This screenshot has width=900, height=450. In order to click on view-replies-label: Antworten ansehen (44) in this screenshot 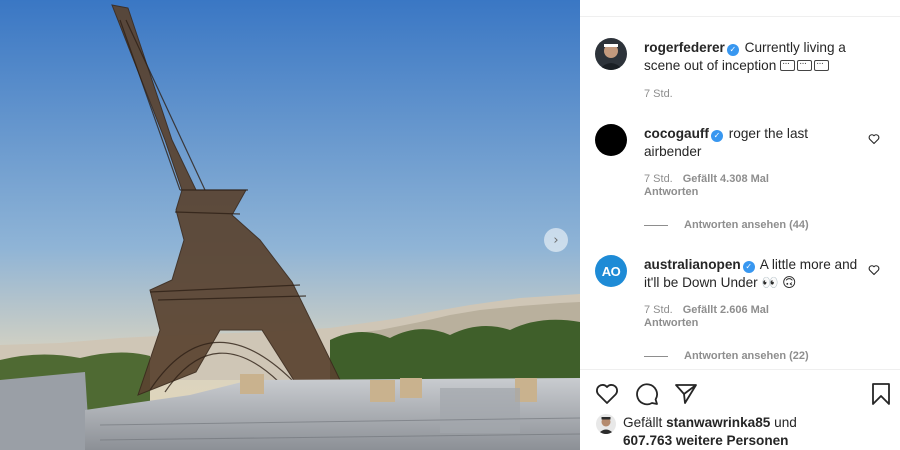, I will do `click(746, 225)`.